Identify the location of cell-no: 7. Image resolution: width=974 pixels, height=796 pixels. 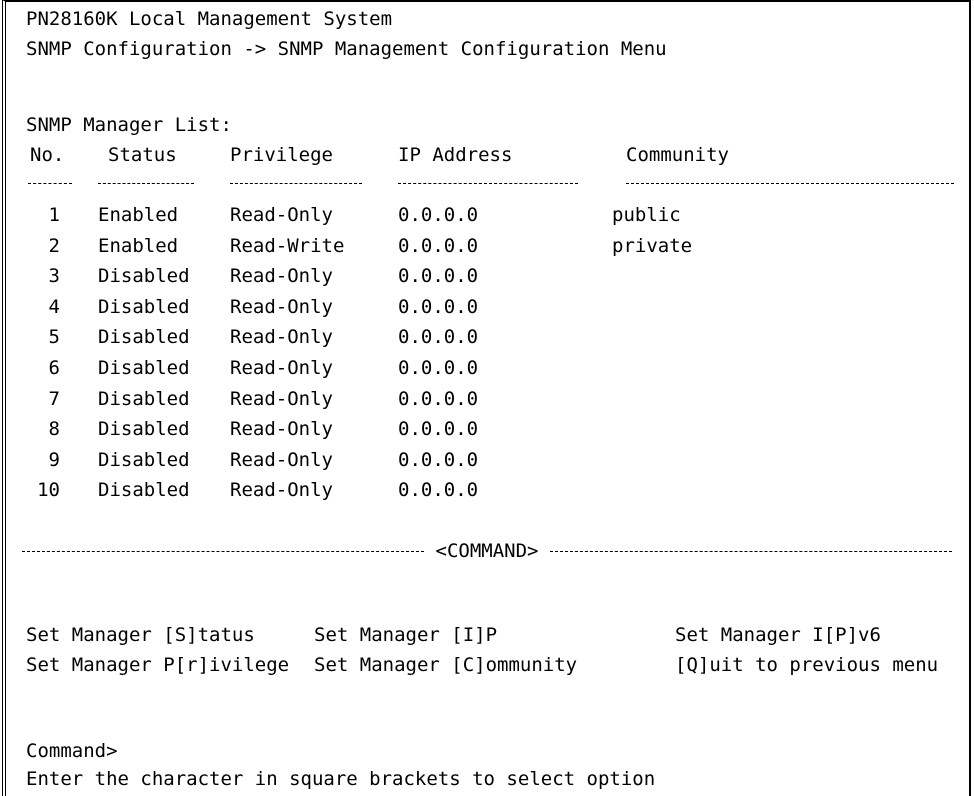
(54, 398).